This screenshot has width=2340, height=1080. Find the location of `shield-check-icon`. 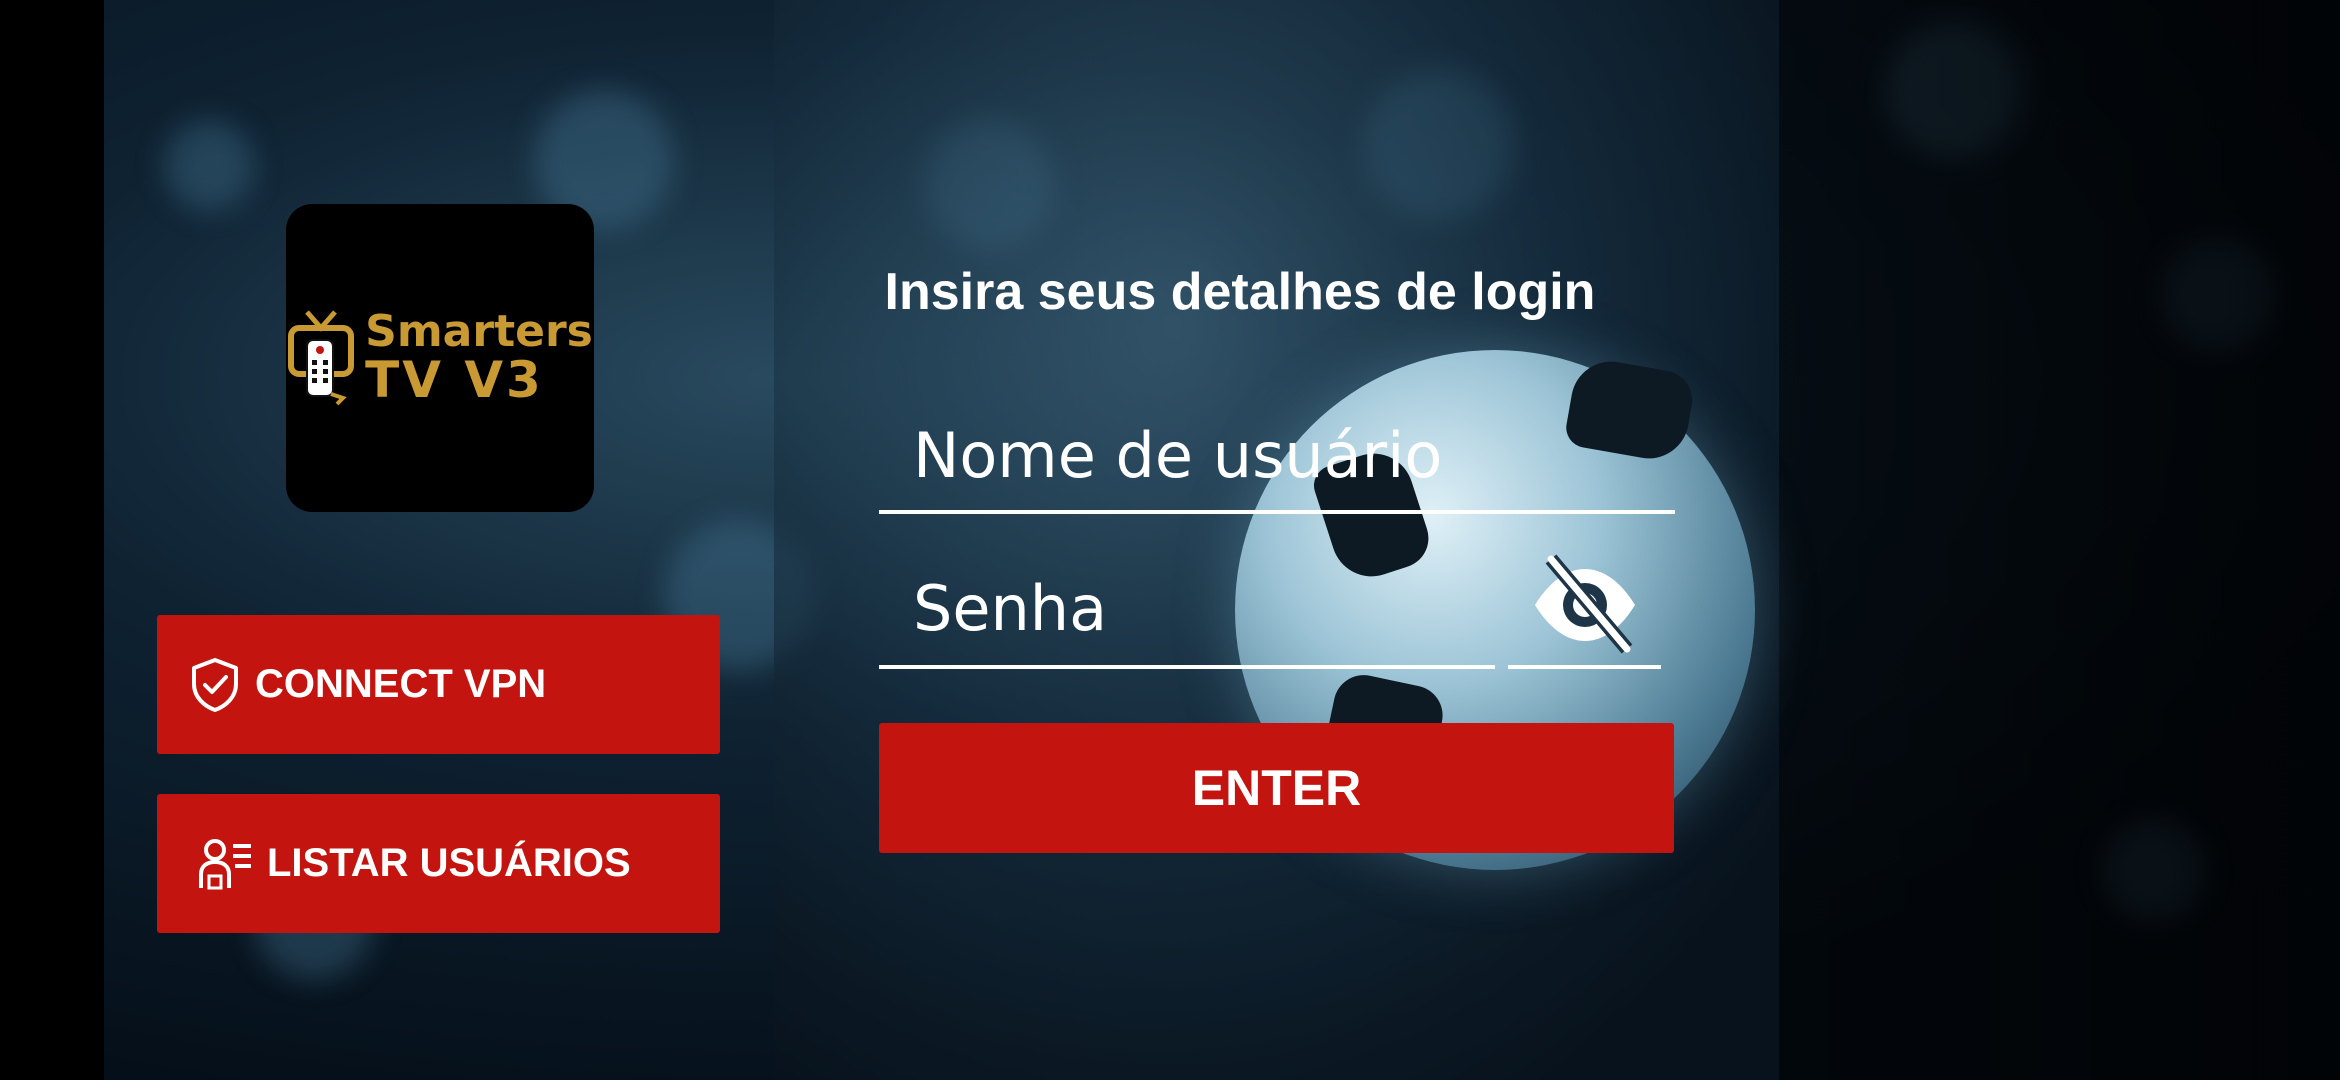

shield-check-icon is located at coordinates (215, 685).